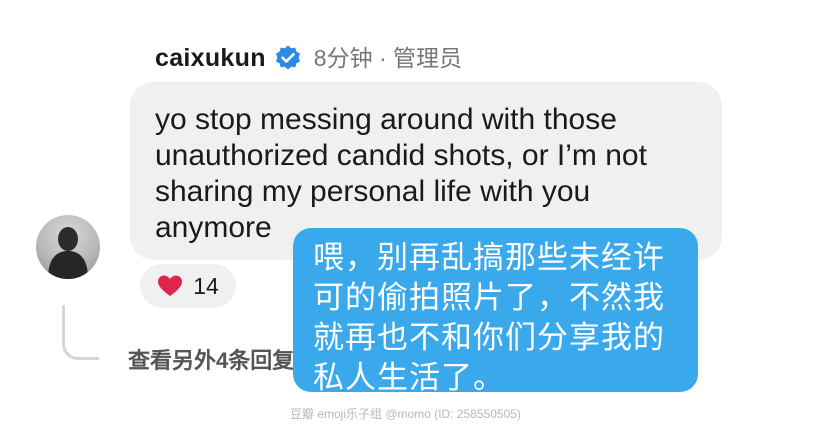 Image resolution: width=816 pixels, height=432 pixels. I want to click on avatar, so click(68, 247).